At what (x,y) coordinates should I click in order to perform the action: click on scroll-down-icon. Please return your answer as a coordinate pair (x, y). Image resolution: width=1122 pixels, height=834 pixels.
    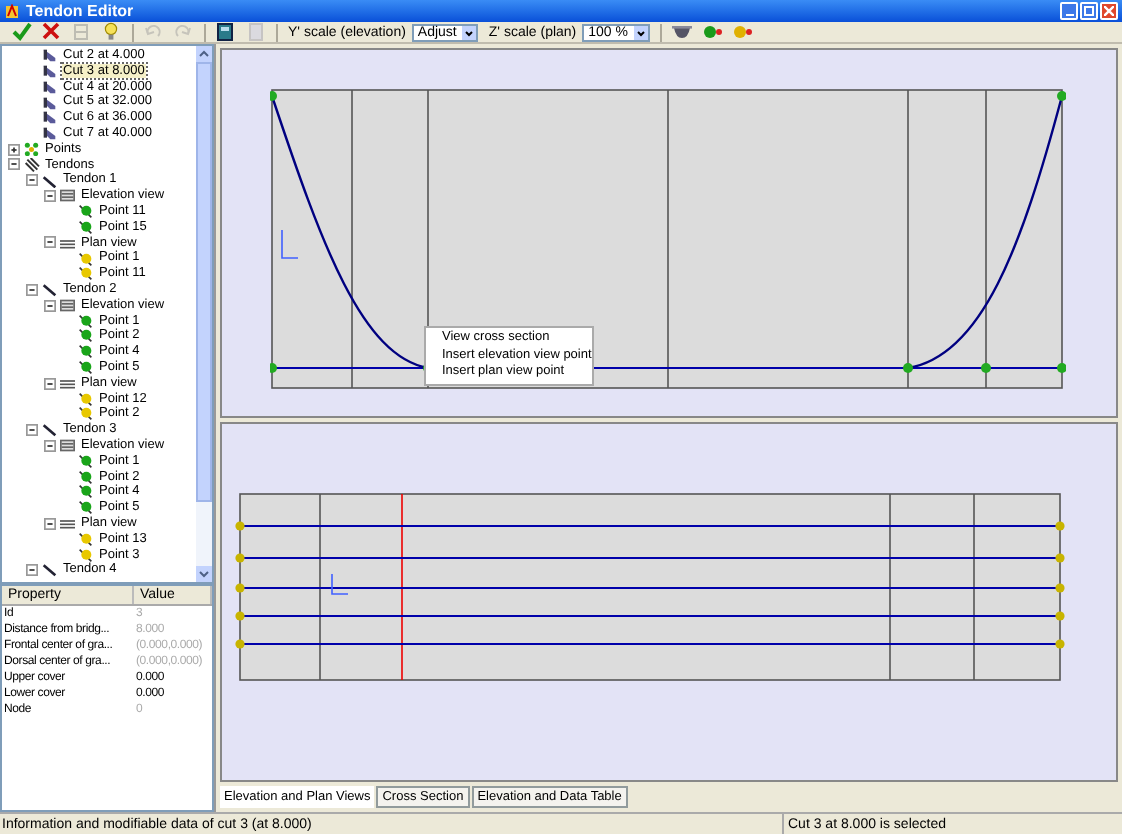
    Looking at the image, I should click on (204, 574).